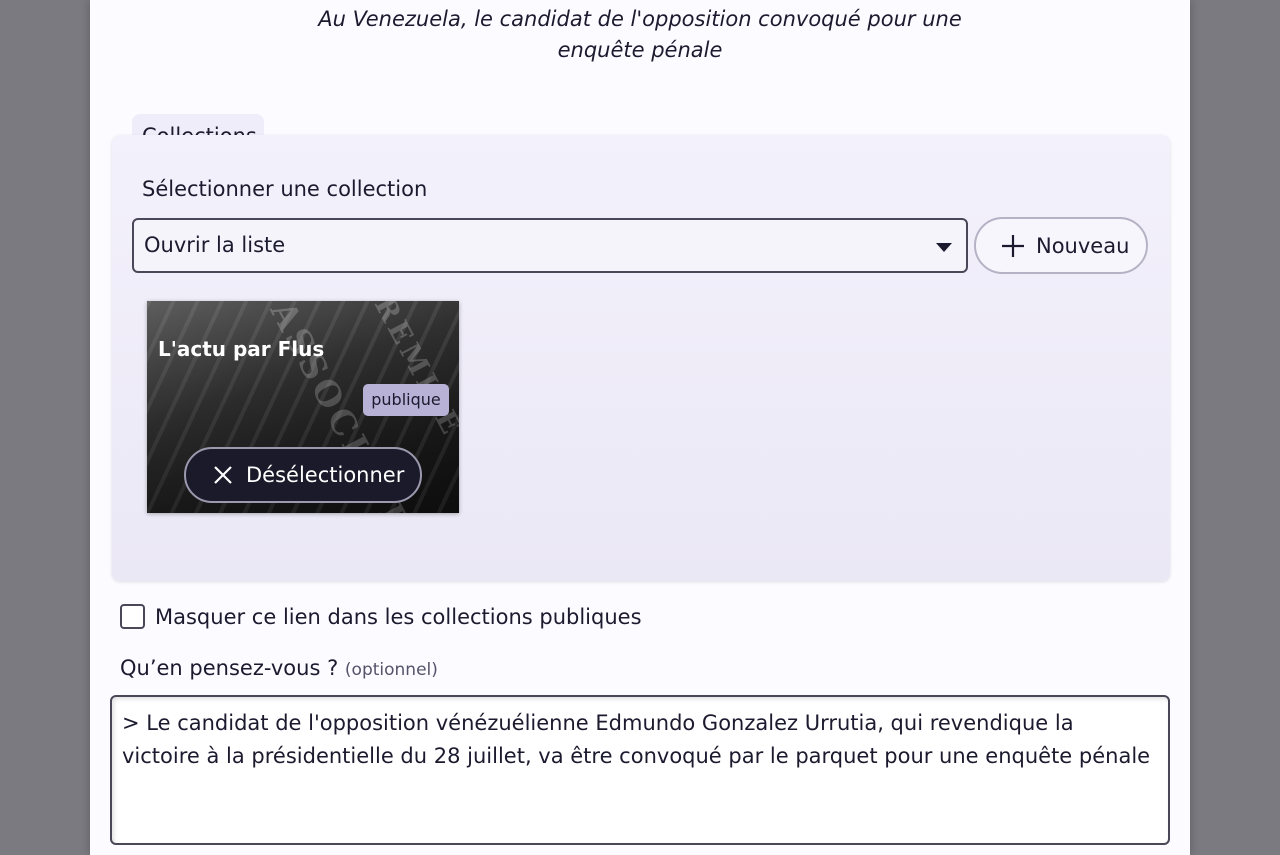 This screenshot has width=1280, height=855. I want to click on collection-card-title: L'actu par Flus, so click(241, 349).